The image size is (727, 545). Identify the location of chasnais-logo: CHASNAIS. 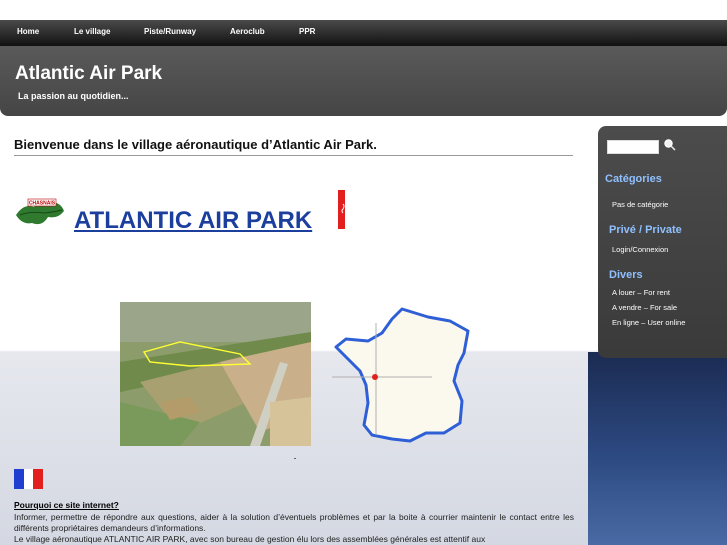
(40, 211).